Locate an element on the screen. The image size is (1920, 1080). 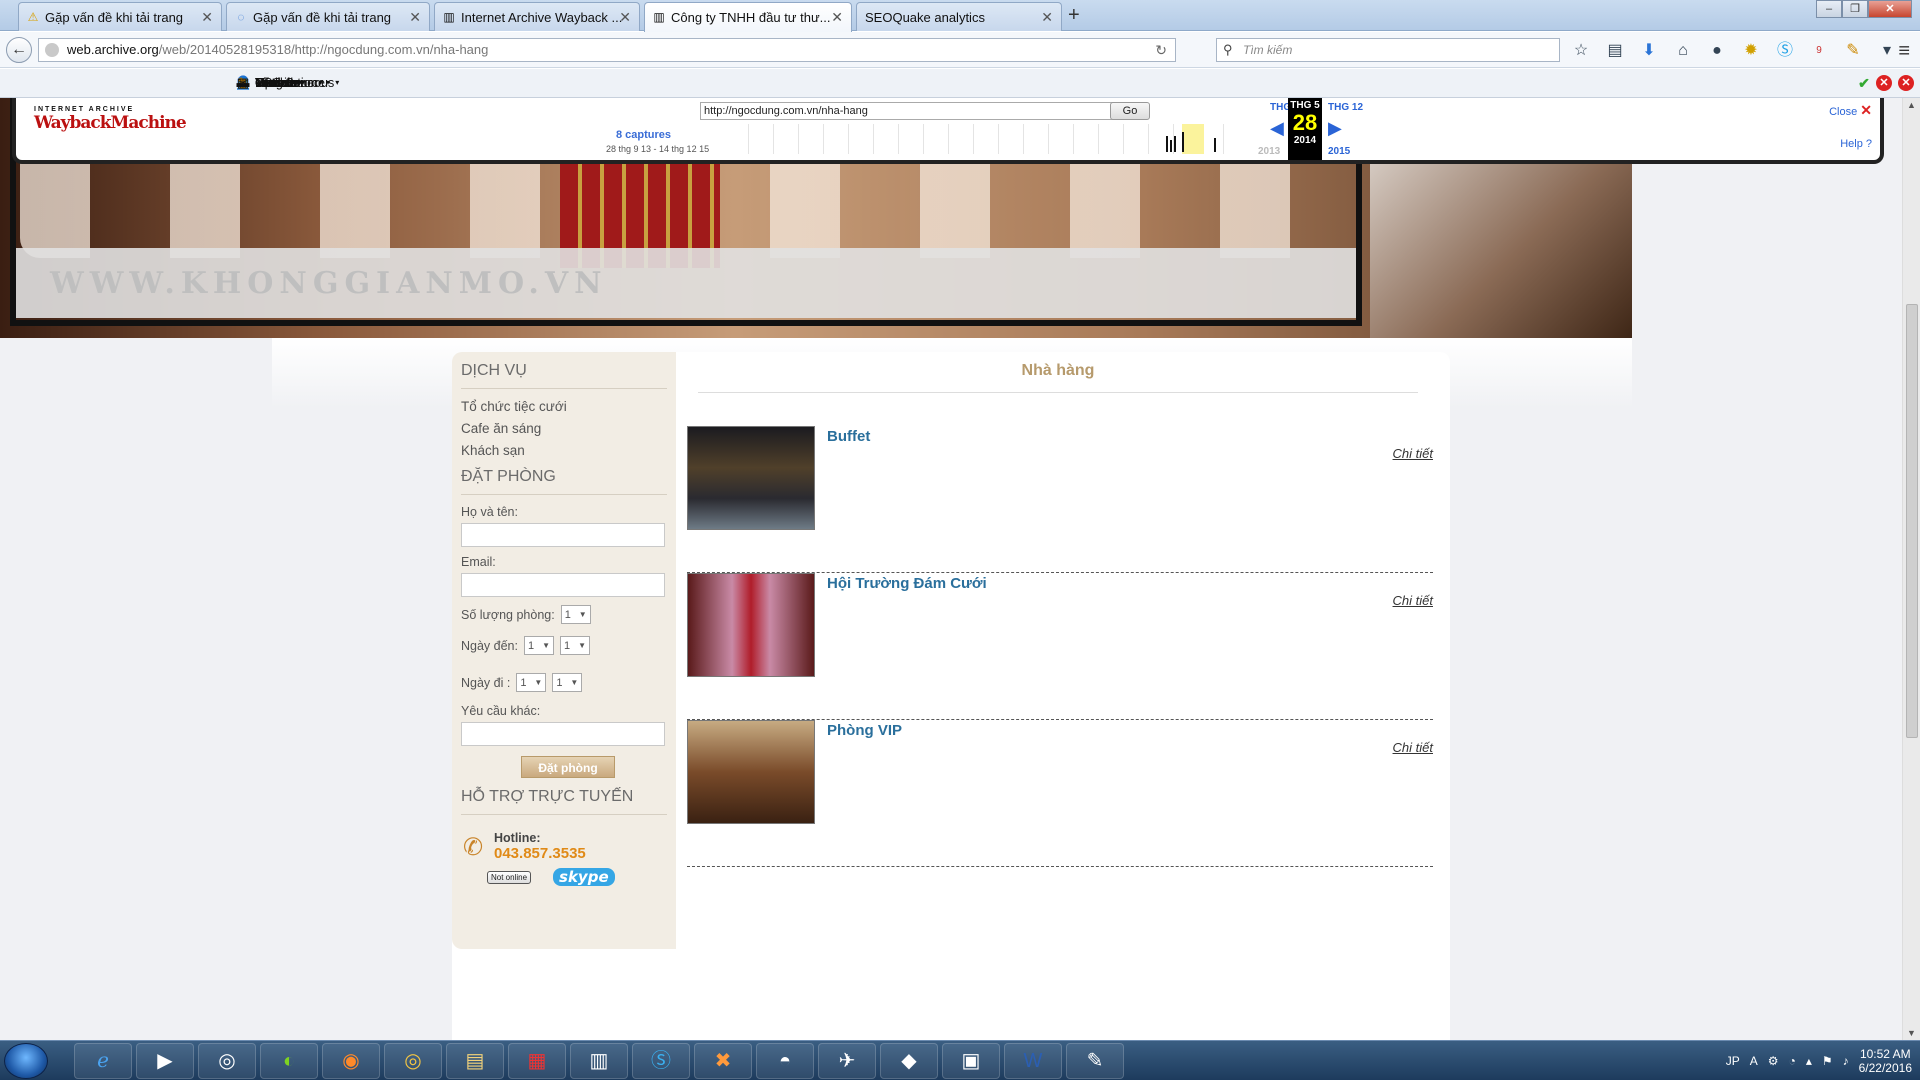
notepad-icon: ▥ is located at coordinates (599, 1061).